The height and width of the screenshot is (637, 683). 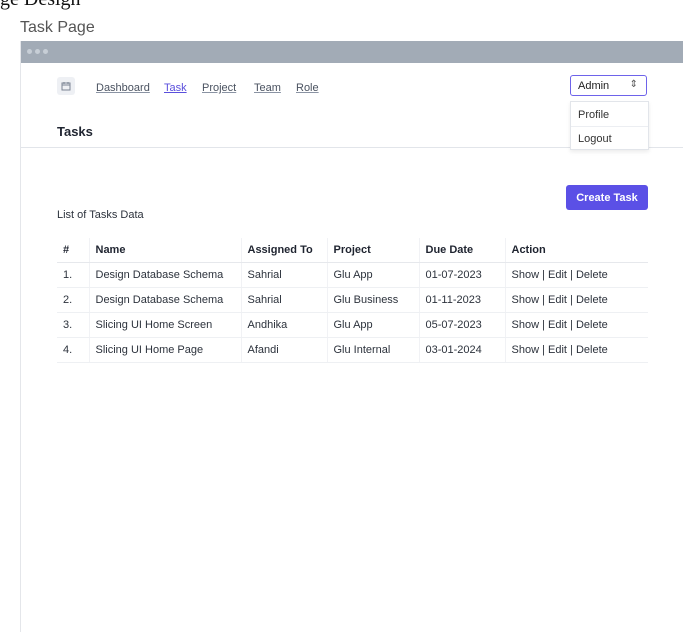 What do you see at coordinates (607, 197) in the screenshot?
I see `create-task-button: Create Task` at bounding box center [607, 197].